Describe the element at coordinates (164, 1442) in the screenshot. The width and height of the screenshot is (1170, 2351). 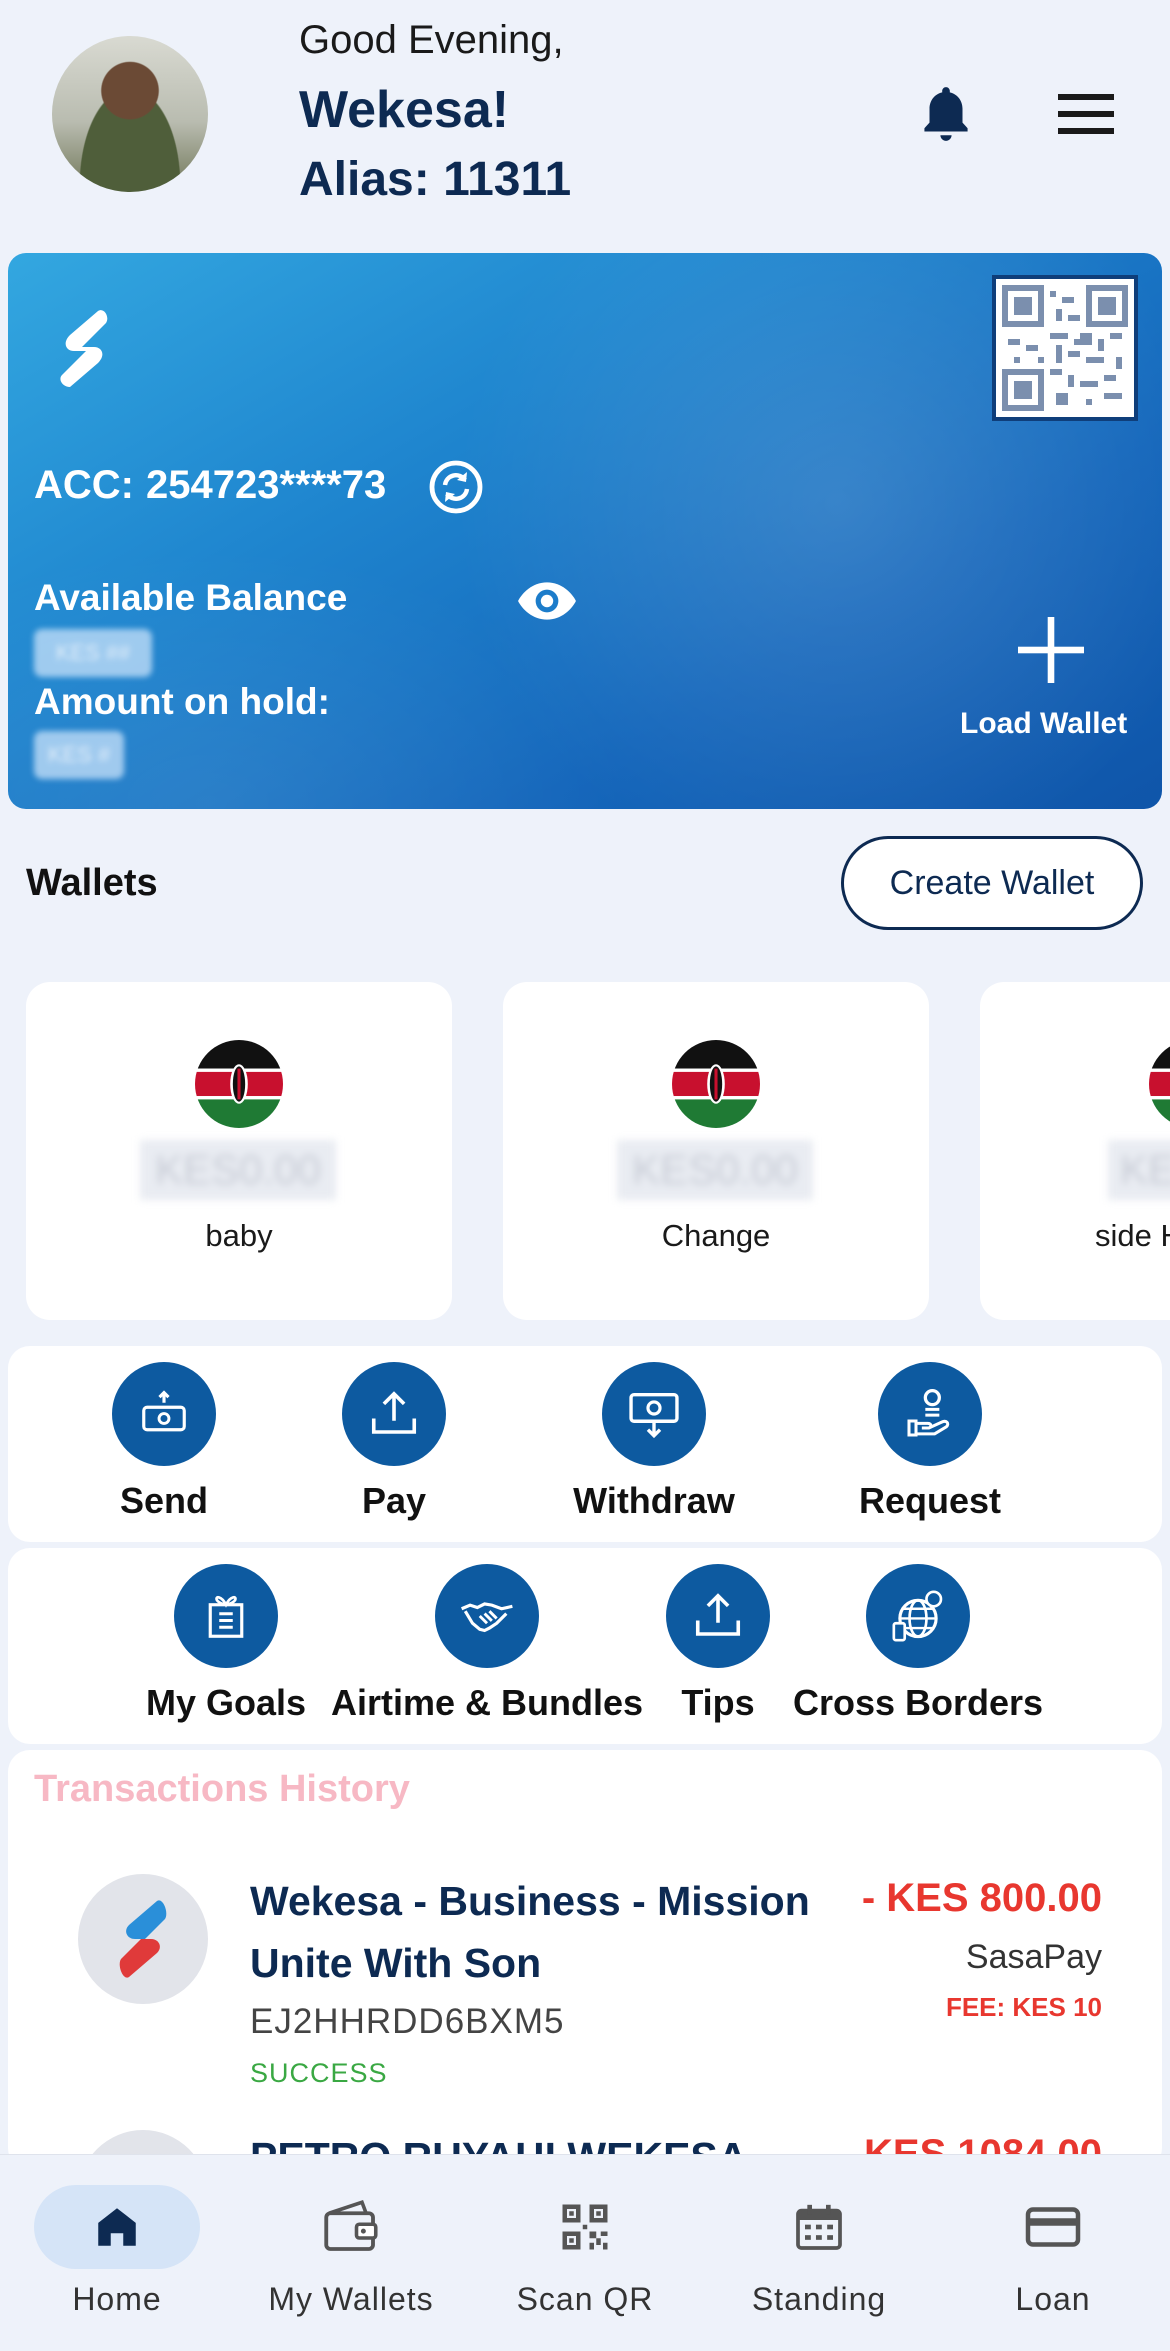
I see `send-action: Send` at that location.